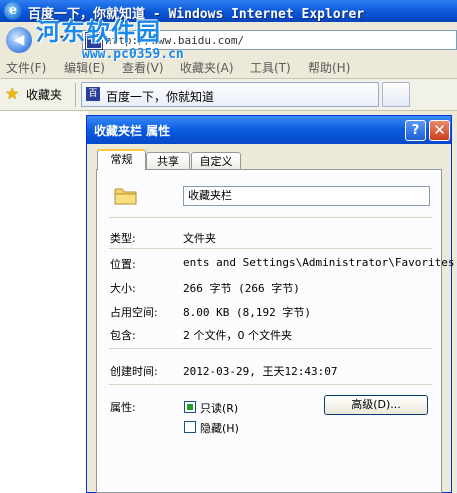 The height and width of the screenshot is (493, 457). Describe the element at coordinates (44, 302) in the screenshot. I see `page-content` at that location.